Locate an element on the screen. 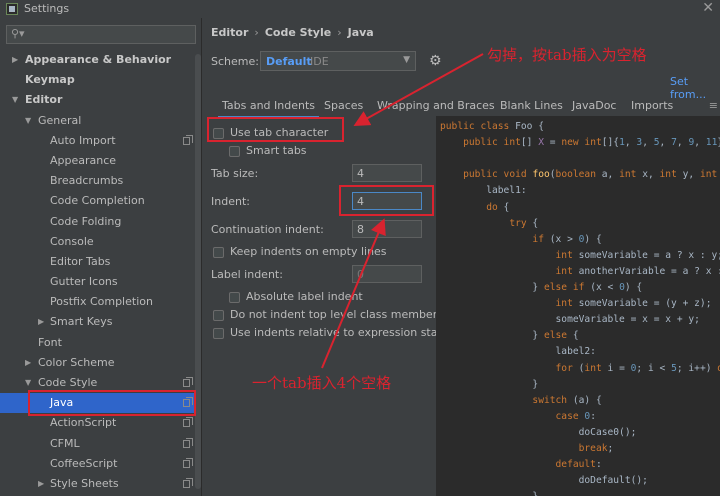  search-icon: ⚲▾ is located at coordinates (18, 33).